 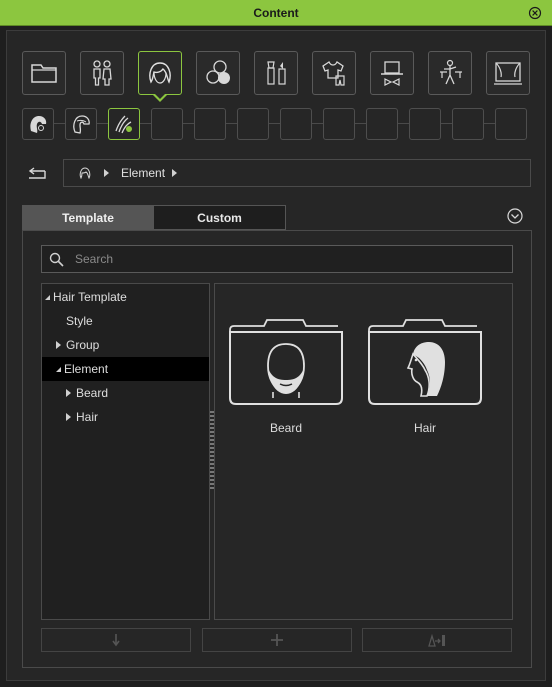 I want to click on beard-folder-icon, so click(x=286, y=362).